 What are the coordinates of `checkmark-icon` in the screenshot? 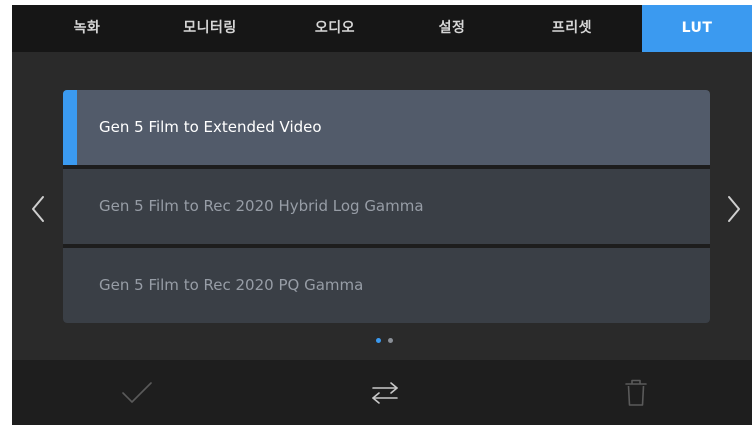 It's located at (137, 392).